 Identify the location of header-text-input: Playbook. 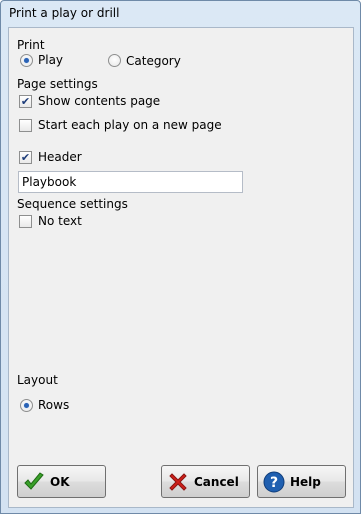
(130, 182).